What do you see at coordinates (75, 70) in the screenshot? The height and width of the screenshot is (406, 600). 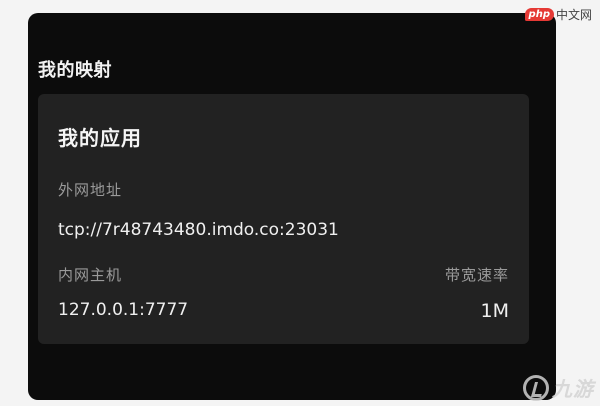 I see `panel-title: 我的映射` at bounding box center [75, 70].